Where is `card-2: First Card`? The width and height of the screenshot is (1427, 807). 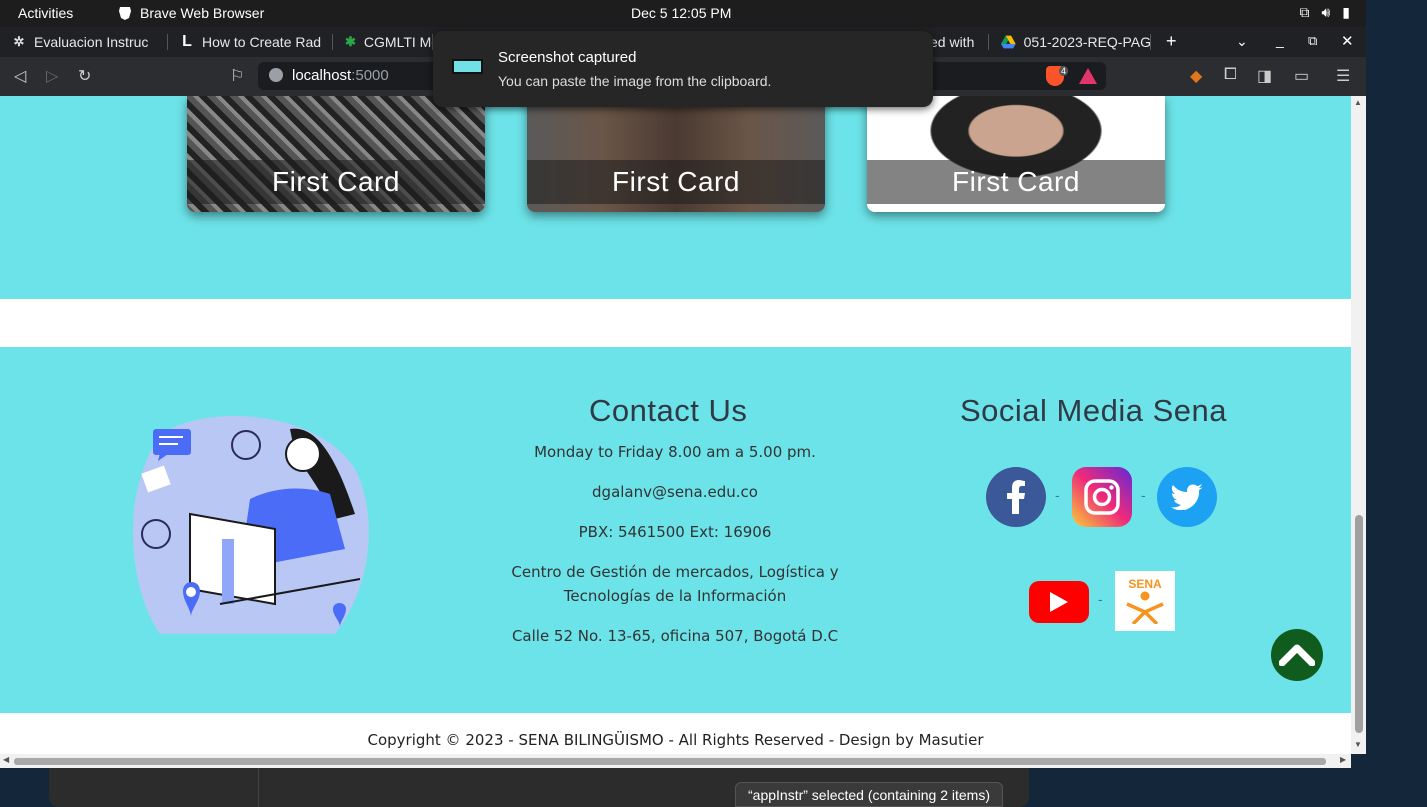
card-2: First Card is located at coordinates (676, 154).